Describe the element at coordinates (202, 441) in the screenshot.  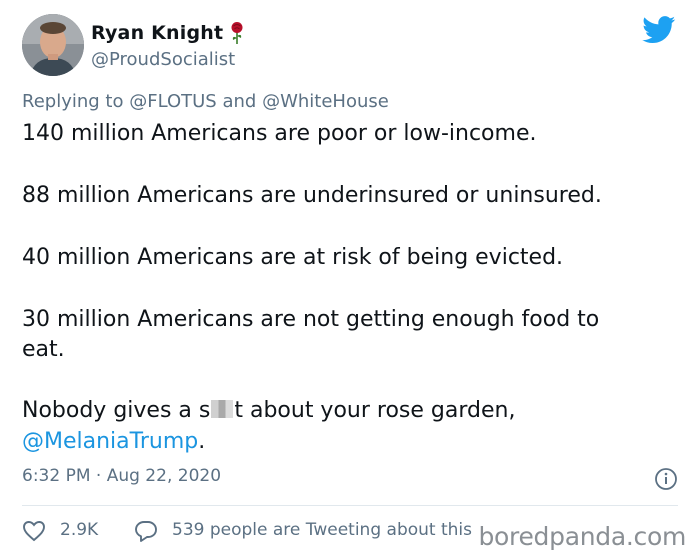
I see `end-punctuation: .` at that location.